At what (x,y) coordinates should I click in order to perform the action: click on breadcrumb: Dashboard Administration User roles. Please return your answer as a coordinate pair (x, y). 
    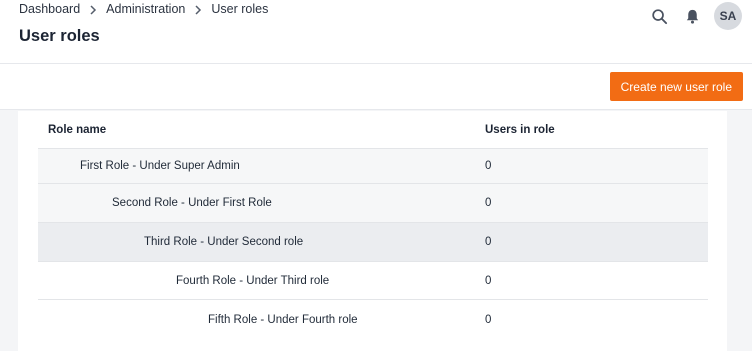
    Looking at the image, I should click on (143, 9).